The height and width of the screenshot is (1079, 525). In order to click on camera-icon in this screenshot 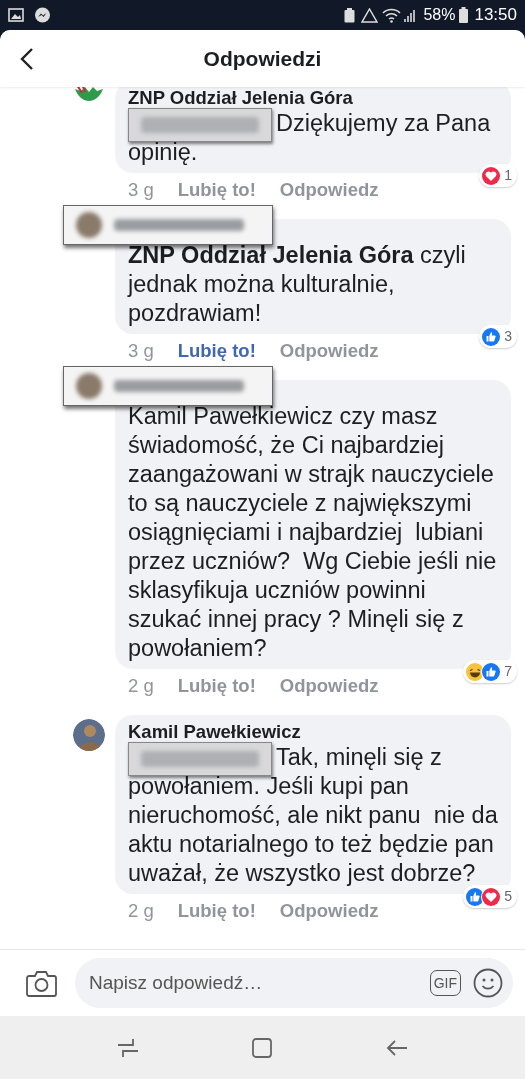, I will do `click(41, 983)`.